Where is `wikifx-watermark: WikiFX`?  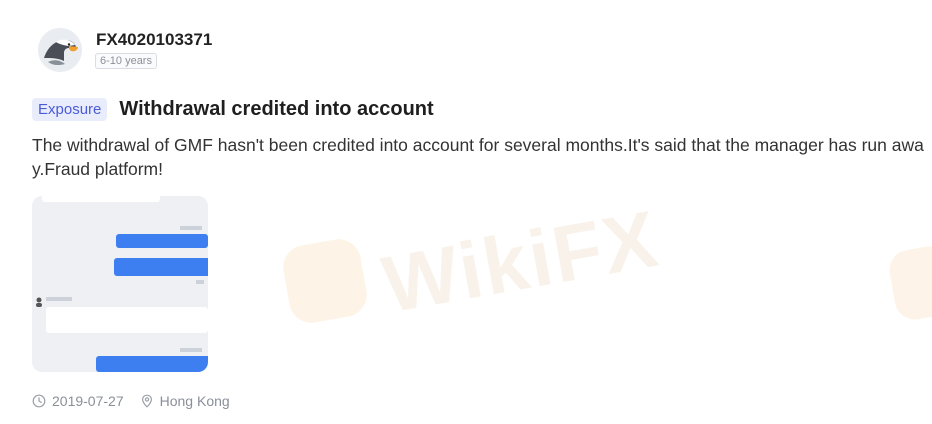 wikifx-watermark: WikiFX is located at coordinates (472, 261).